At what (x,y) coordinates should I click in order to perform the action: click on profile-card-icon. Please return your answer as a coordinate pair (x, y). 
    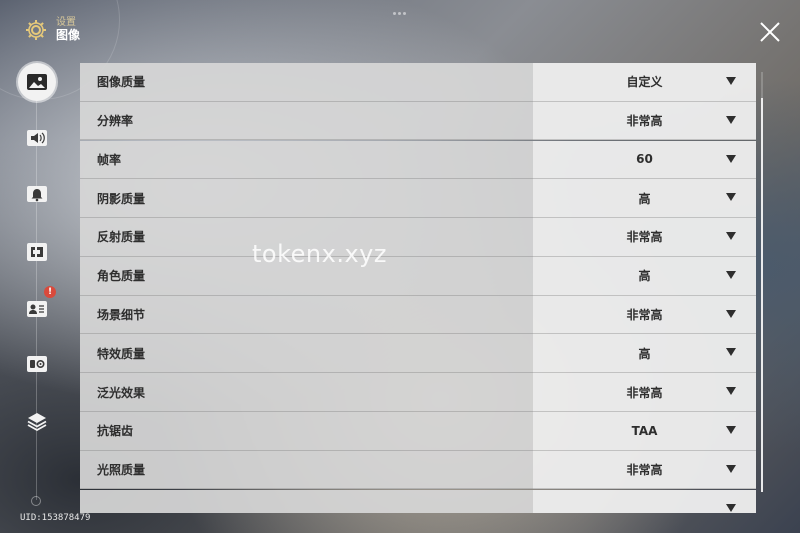
    Looking at the image, I should click on (37, 309).